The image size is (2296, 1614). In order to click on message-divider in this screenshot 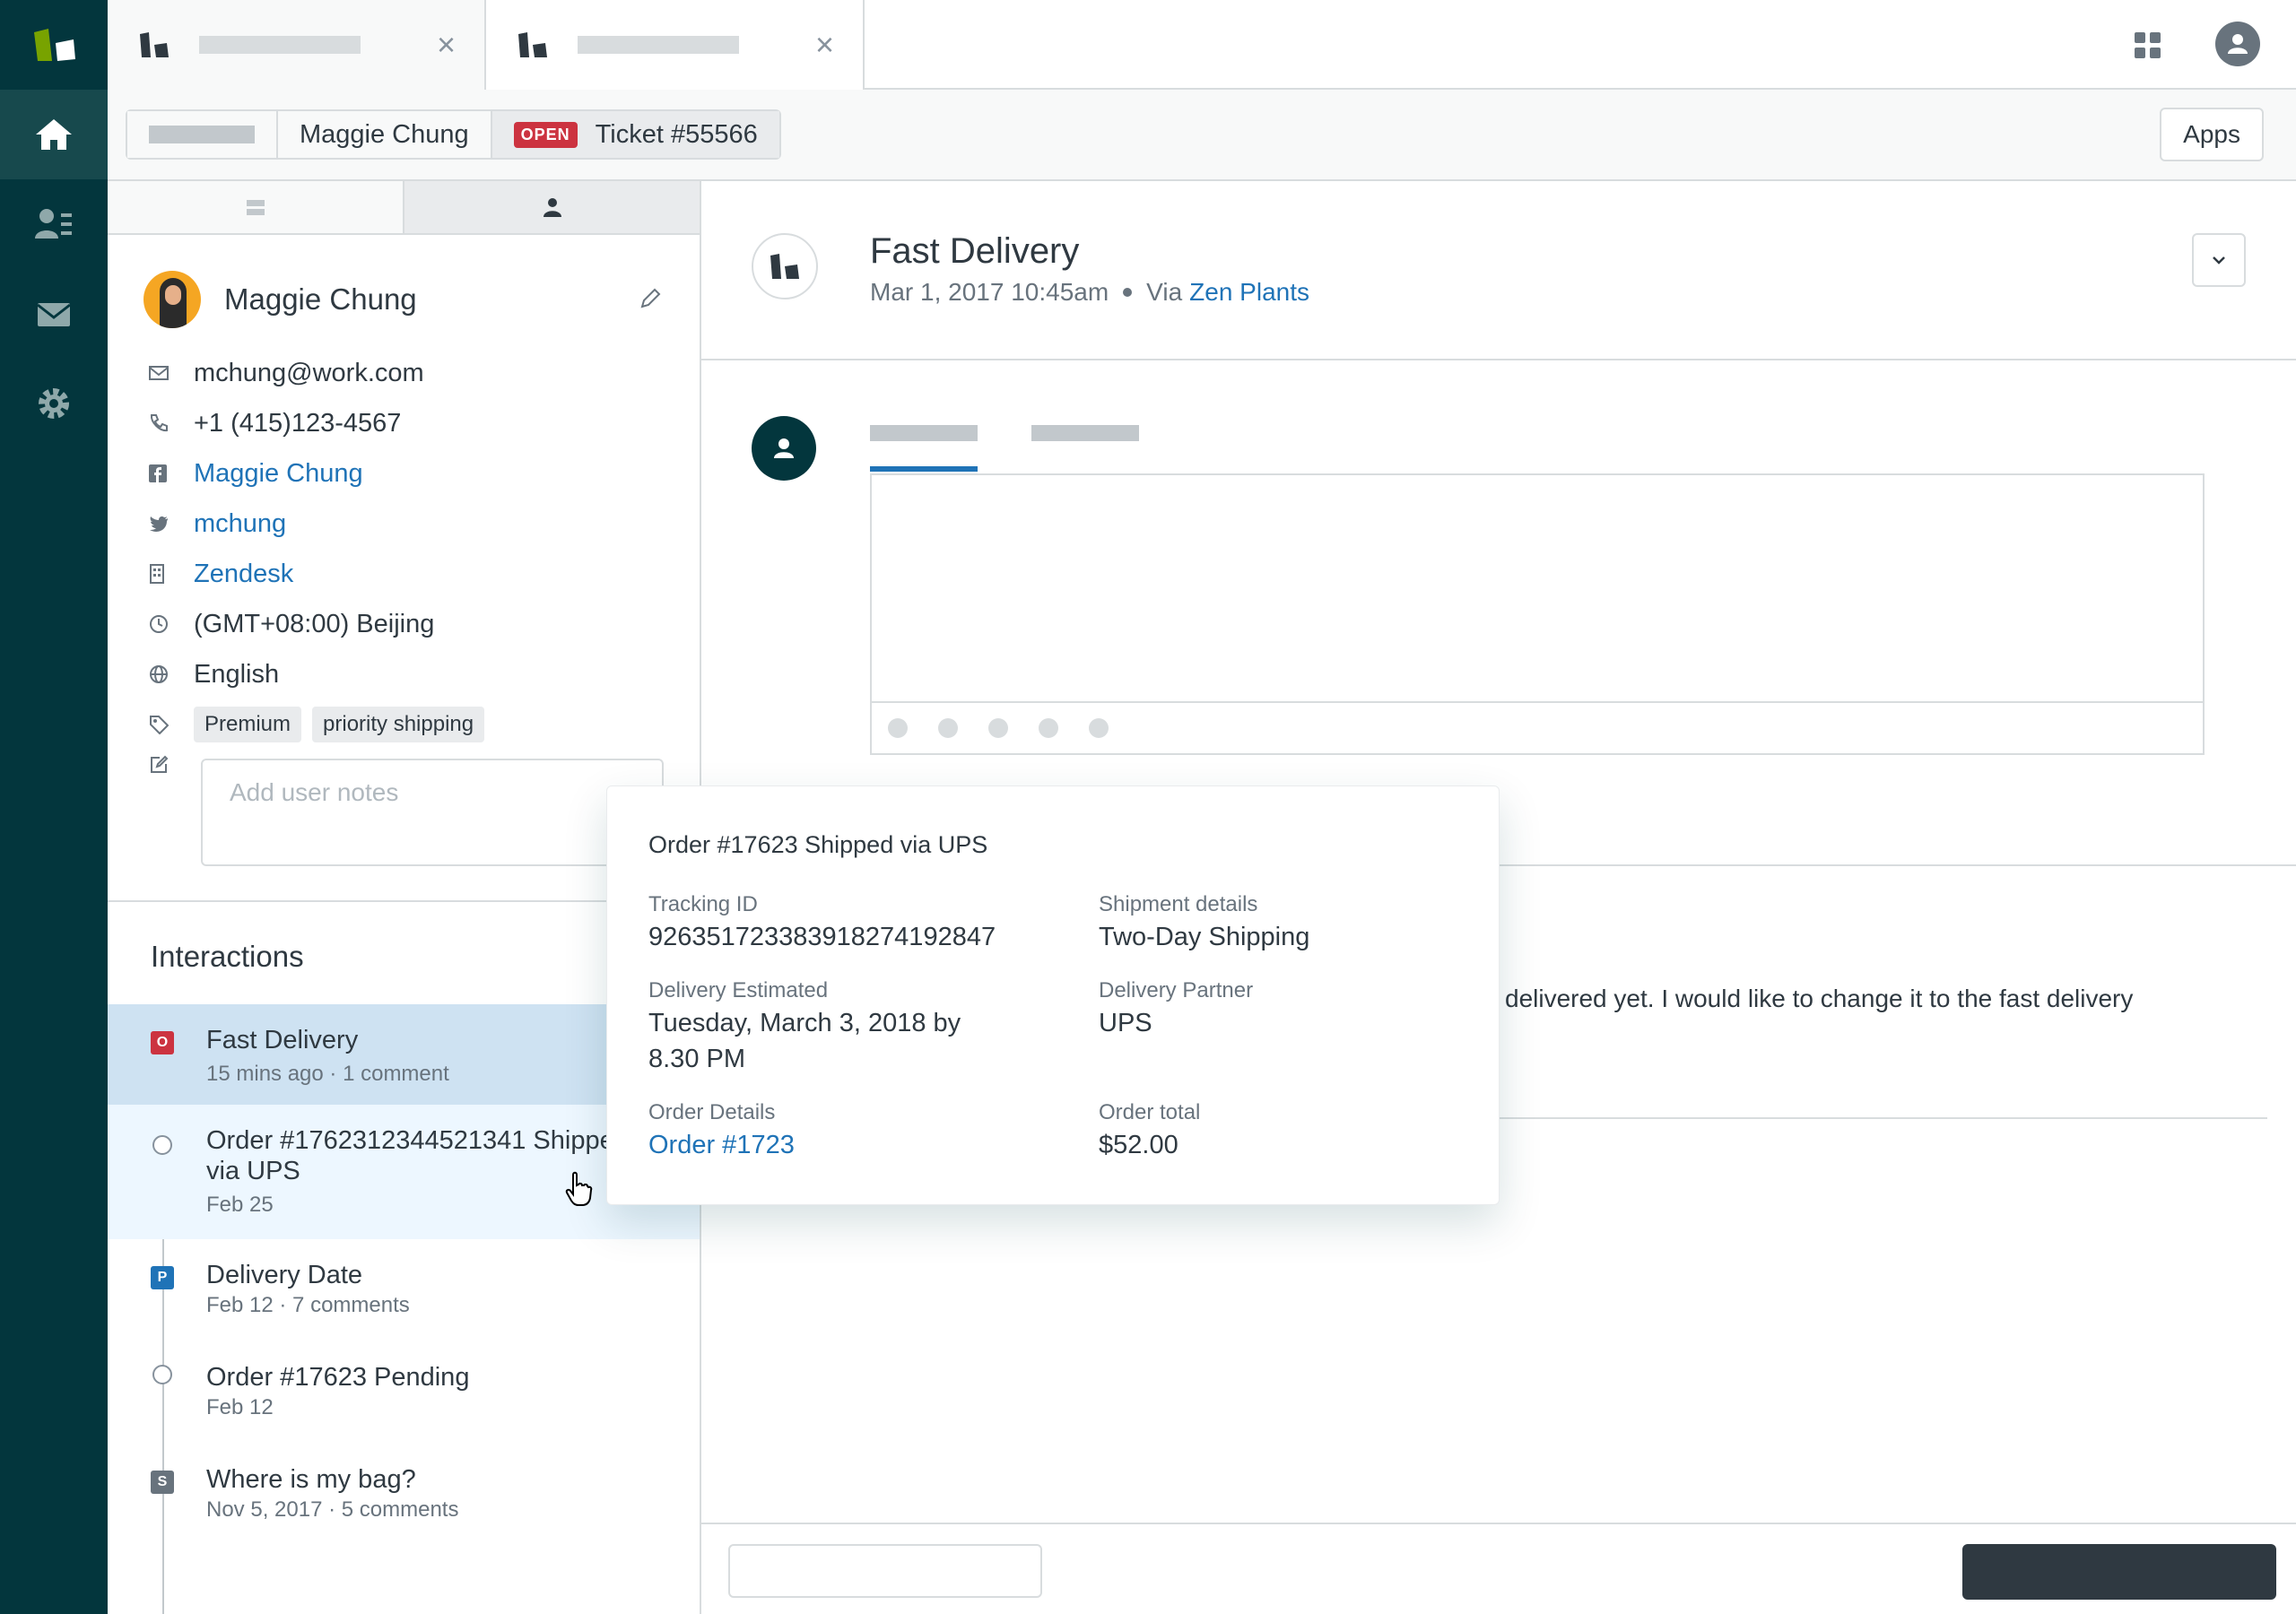, I will do `click(1879, 1118)`.